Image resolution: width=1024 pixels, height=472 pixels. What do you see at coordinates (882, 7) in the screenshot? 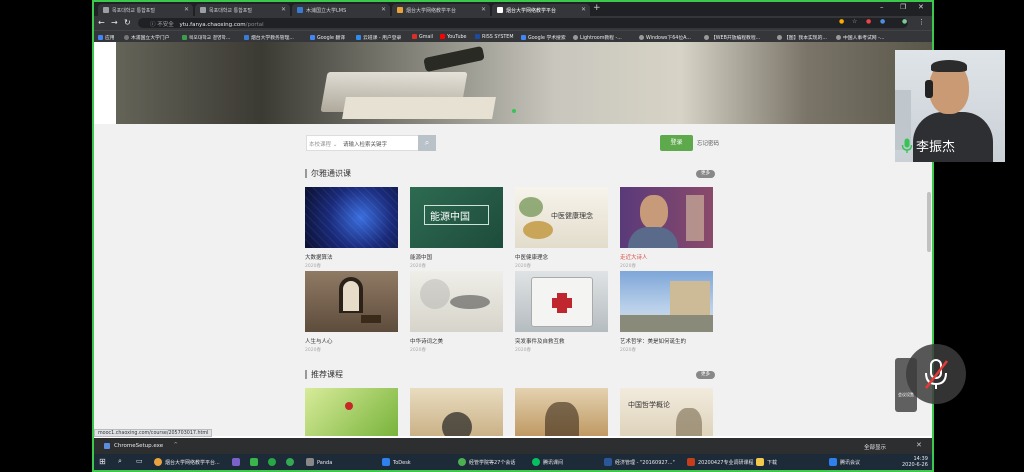
I see `minimize-icon: –` at bounding box center [882, 7].